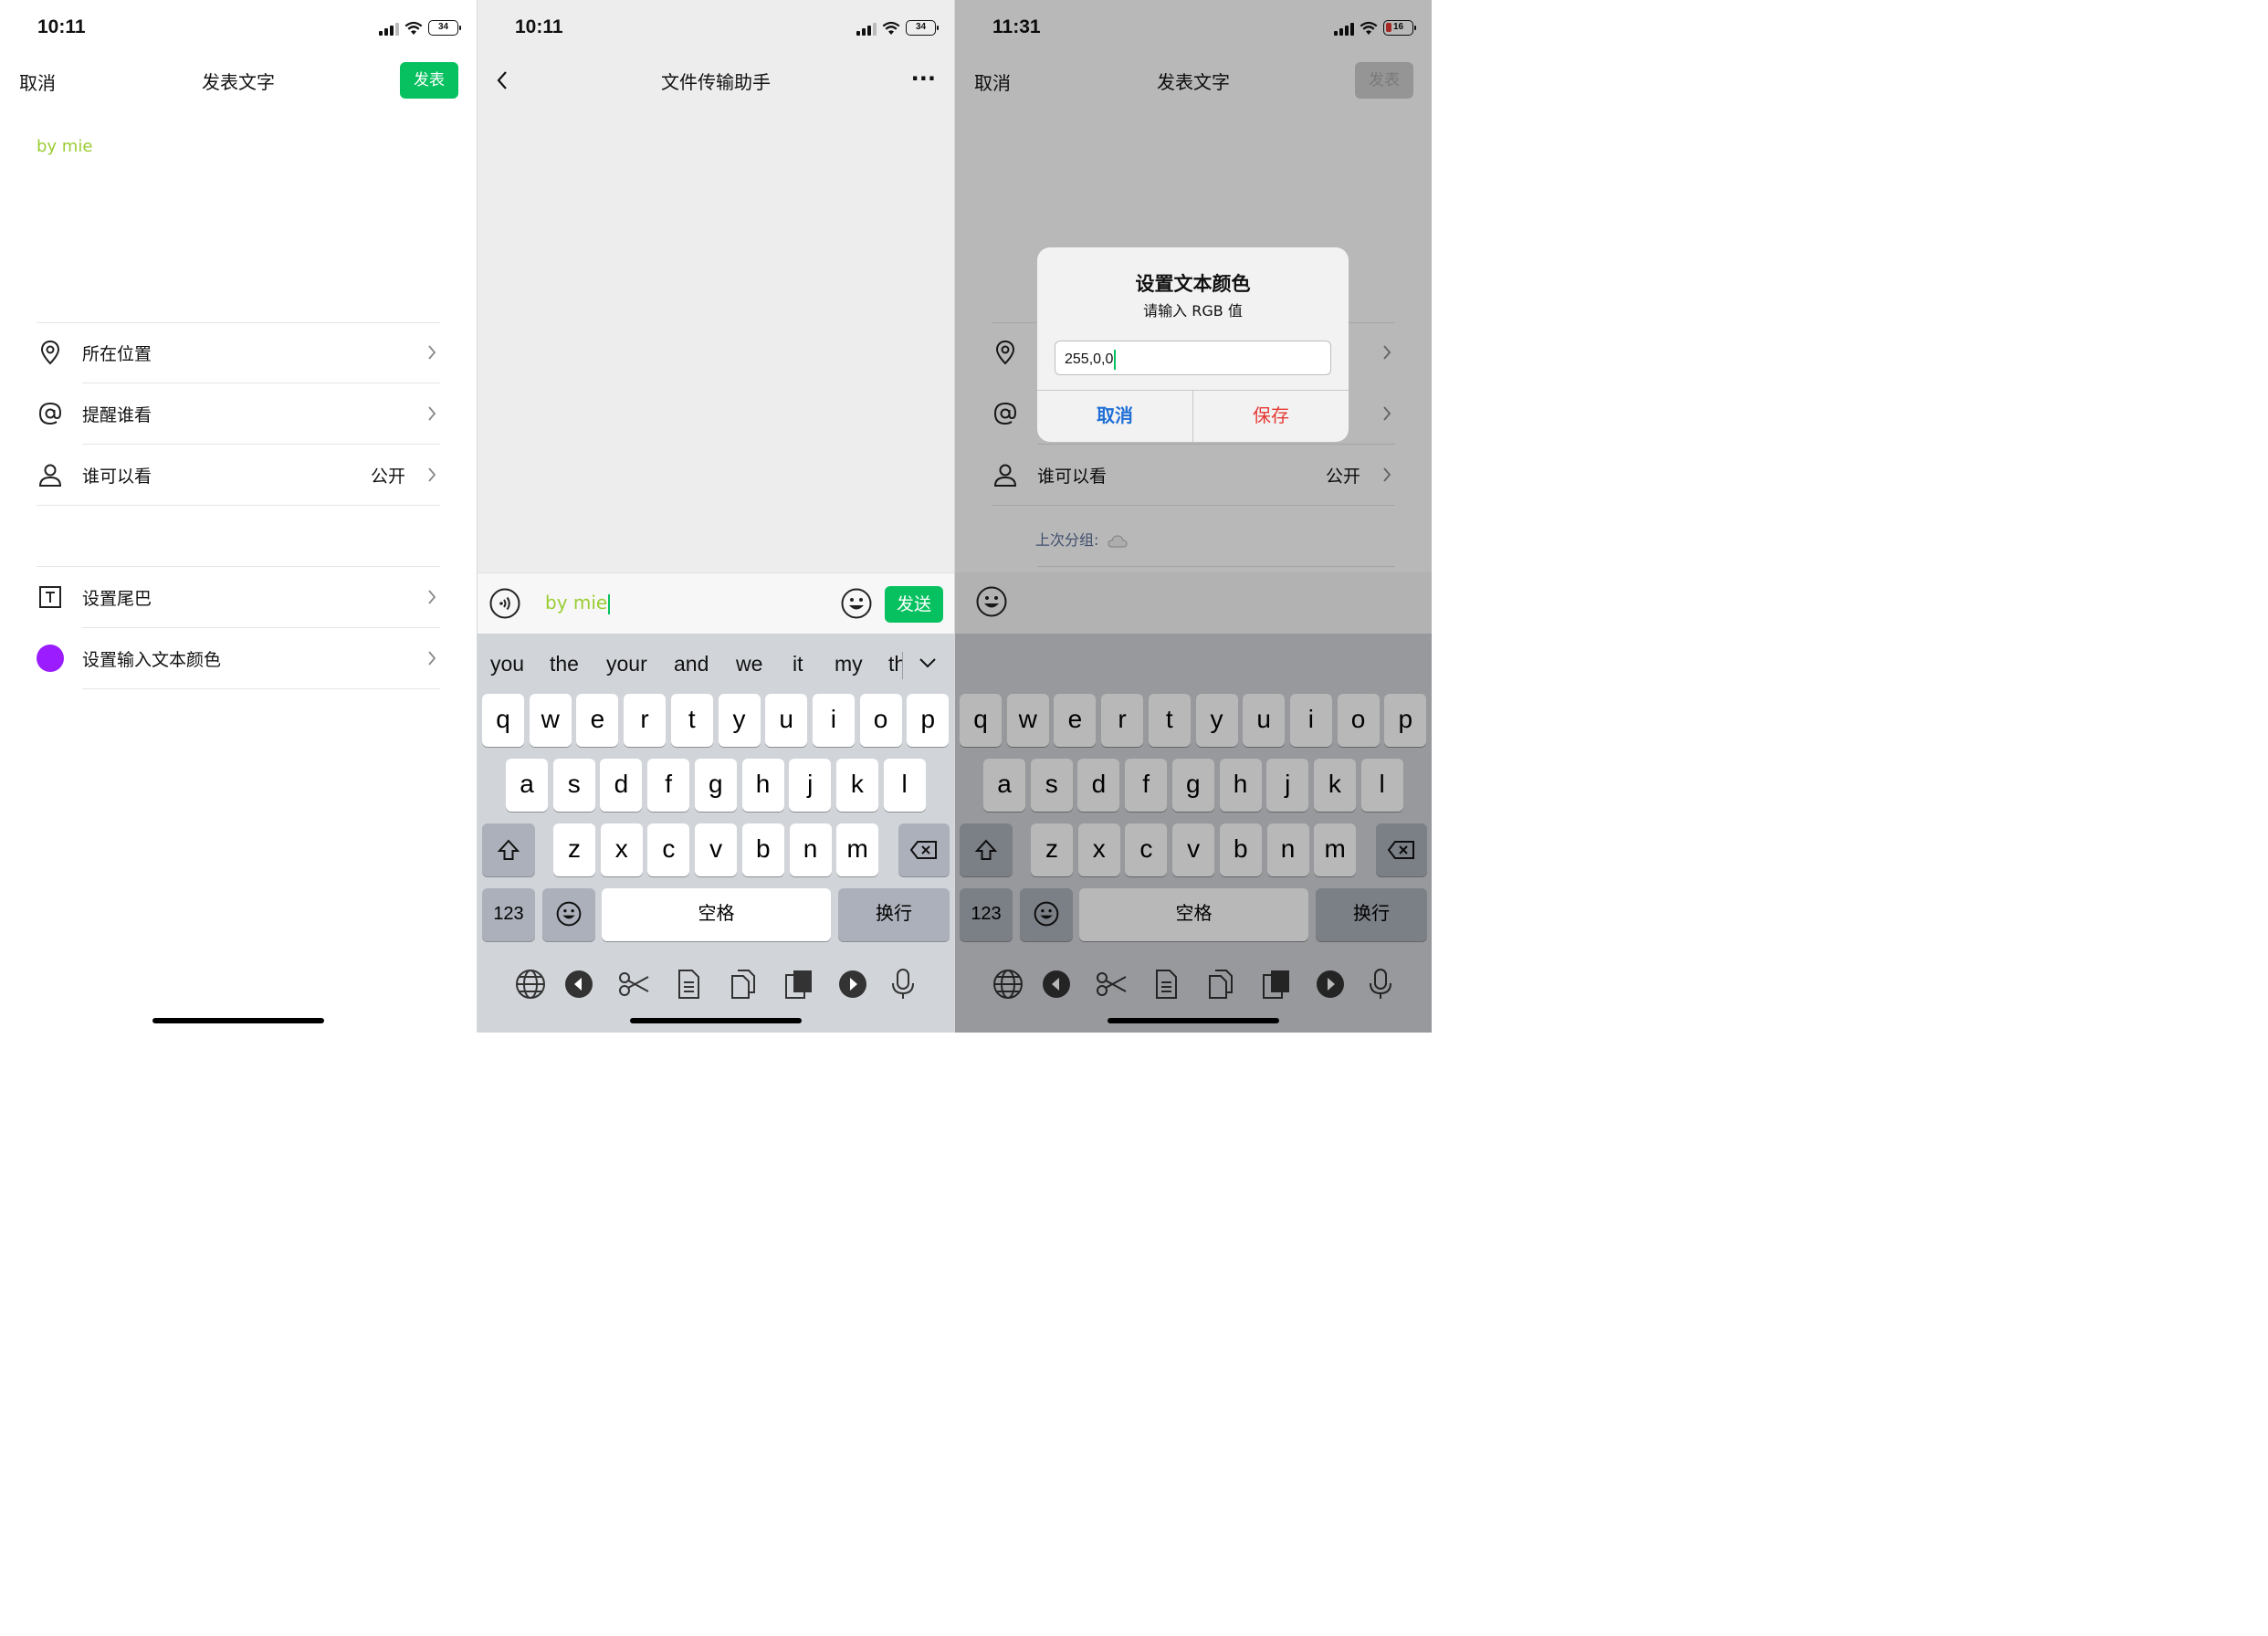 Image resolution: width=2268 pixels, height=1636 pixels. Describe the element at coordinates (716, 987) in the screenshot. I see `keyboard-tool-row` at that location.